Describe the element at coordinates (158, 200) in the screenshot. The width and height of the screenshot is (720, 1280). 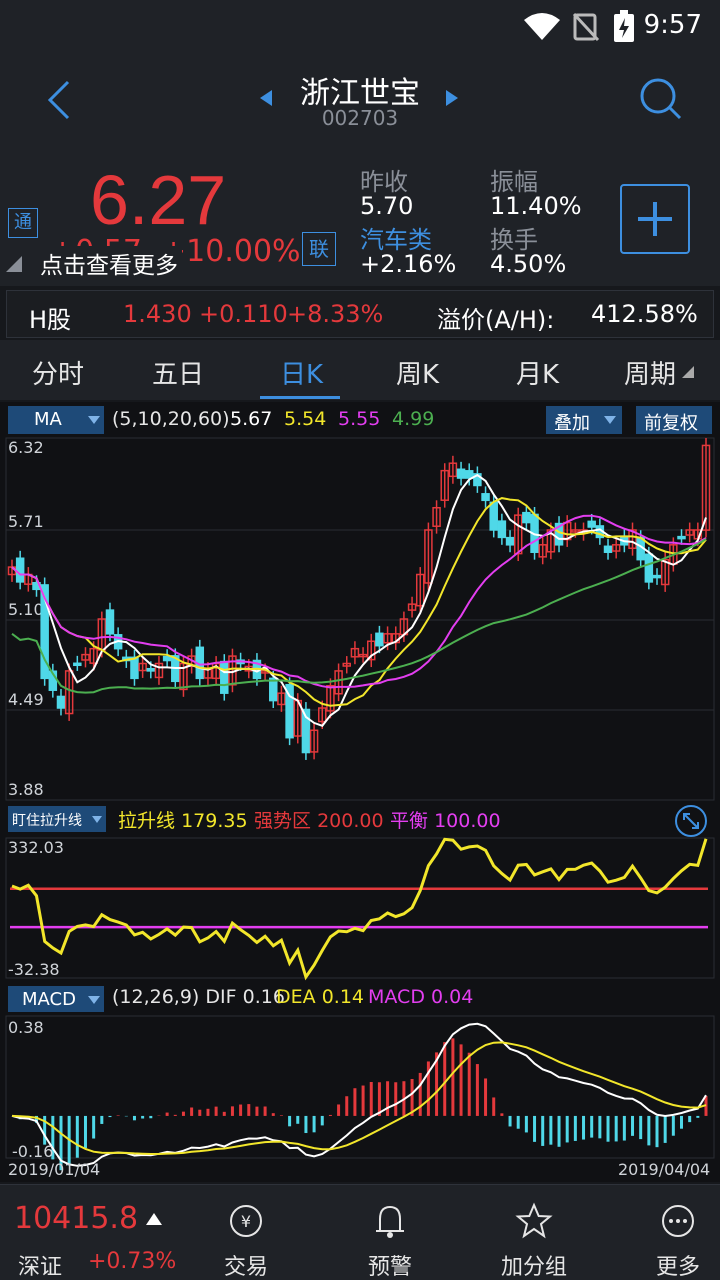
I see `current-price: 6.27` at that location.